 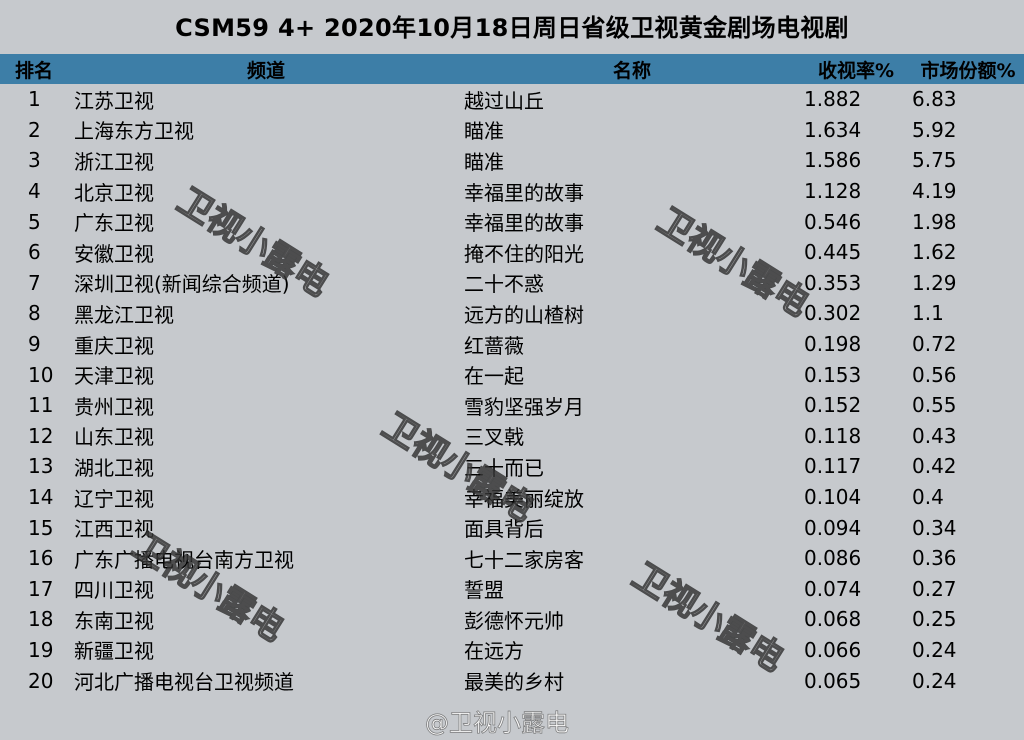 I want to click on program-name-cell: 远方的山楂树, so click(x=524, y=314).